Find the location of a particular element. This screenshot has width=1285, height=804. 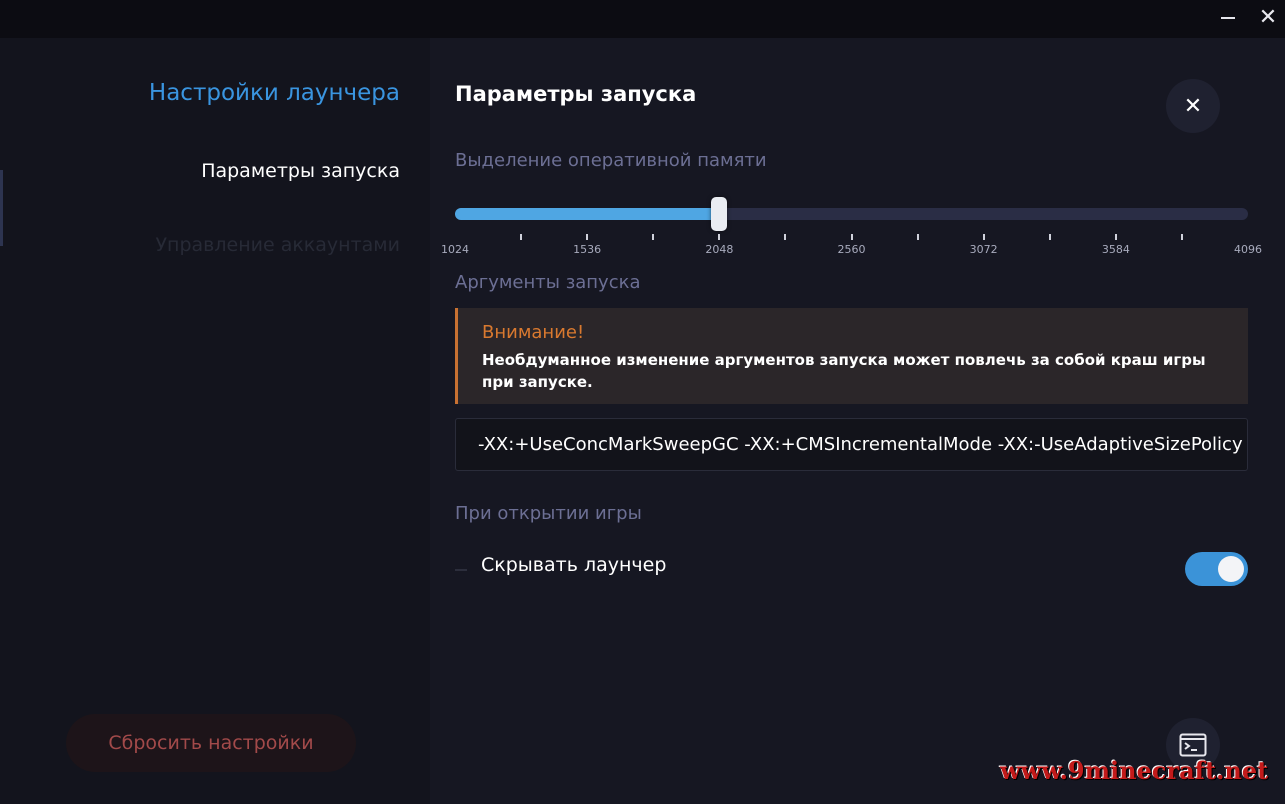

sidebar-item-accounts: Управление аккаунтами is located at coordinates (277, 245).